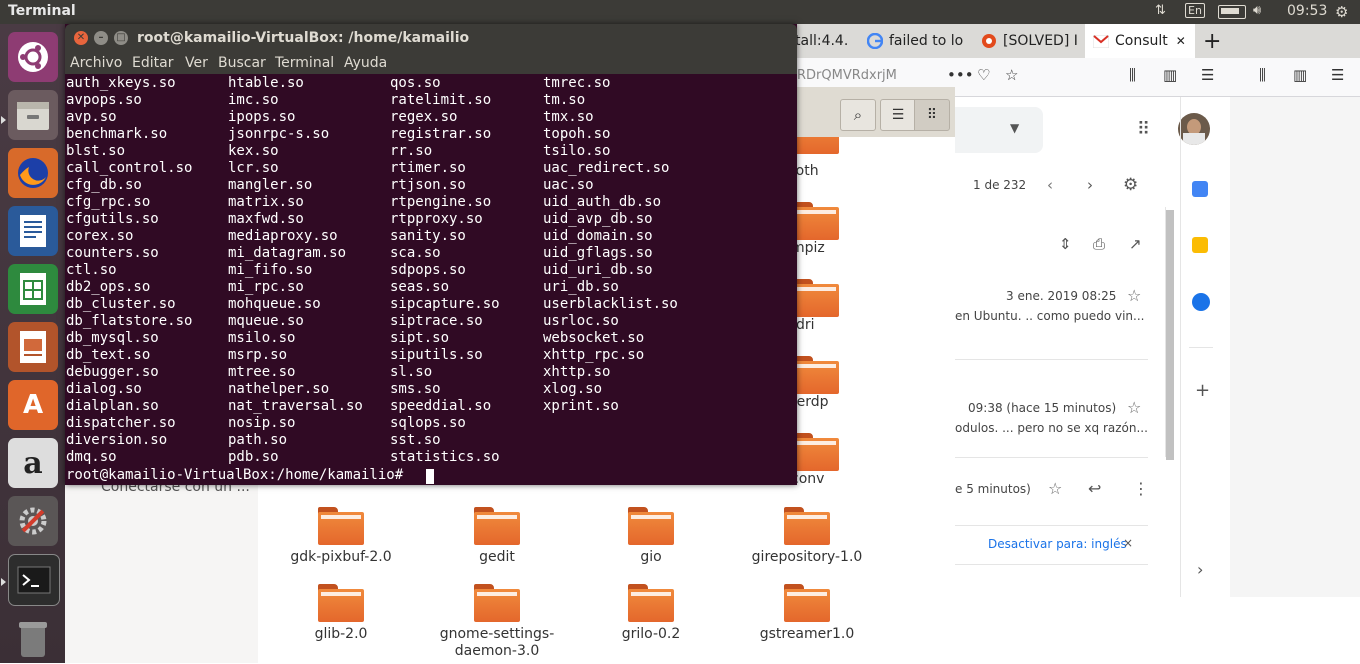 The image size is (1360, 664). Describe the element at coordinates (1262, 75) in the screenshot. I see `library-icon-2: ⫼` at that location.